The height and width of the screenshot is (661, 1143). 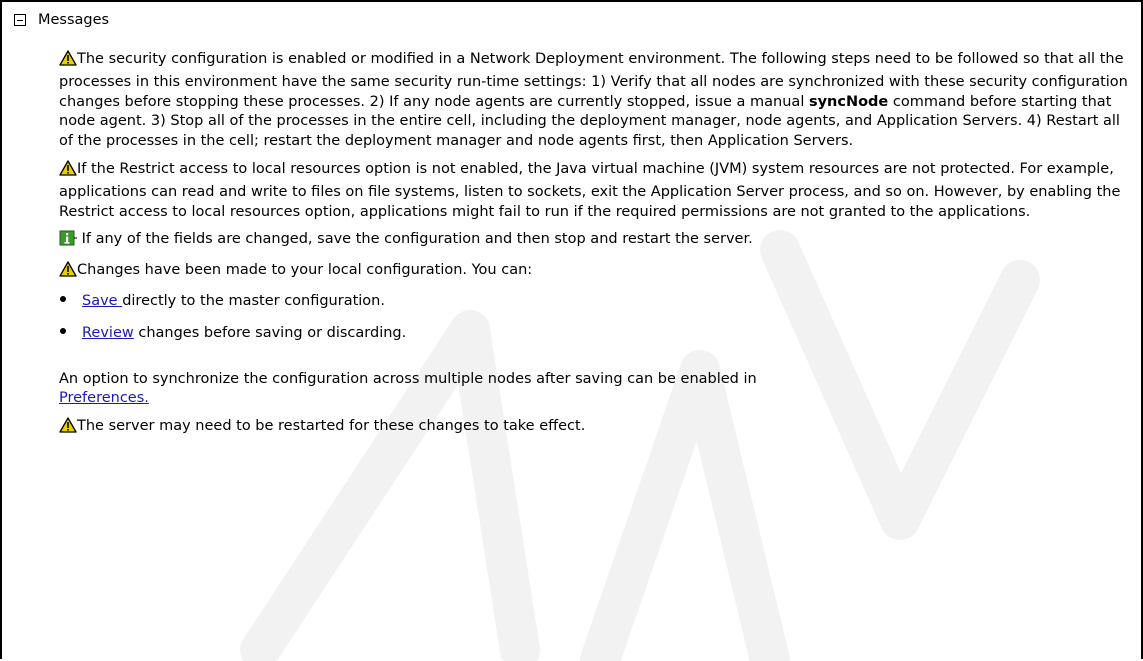 What do you see at coordinates (848, 101) in the screenshot?
I see `message-bold-command: syncNode` at bounding box center [848, 101].